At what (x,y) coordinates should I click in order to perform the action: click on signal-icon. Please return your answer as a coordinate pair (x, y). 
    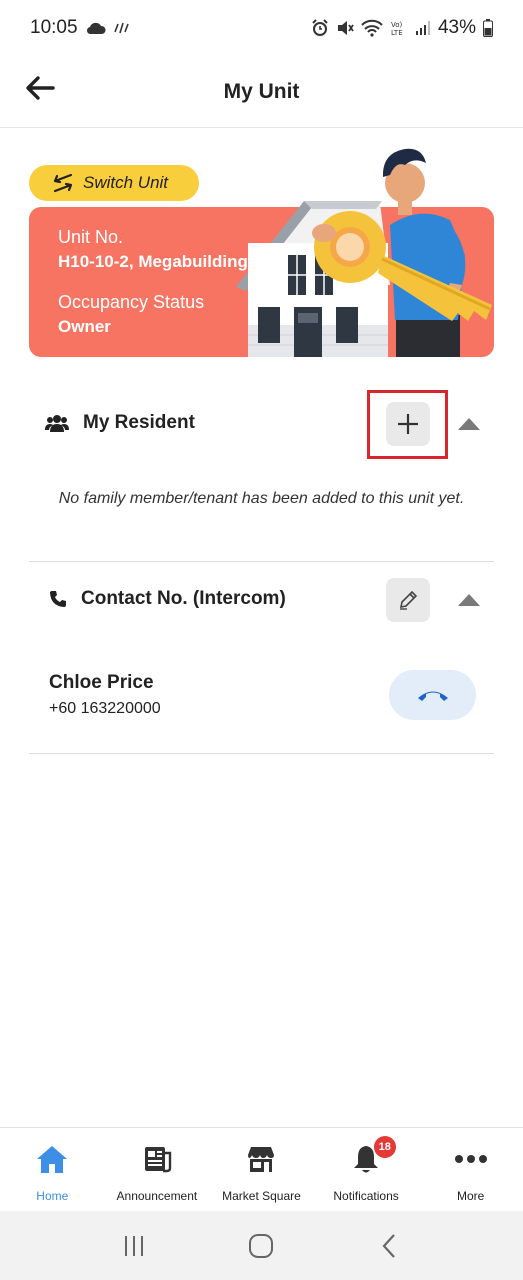
    Looking at the image, I should click on (423, 28).